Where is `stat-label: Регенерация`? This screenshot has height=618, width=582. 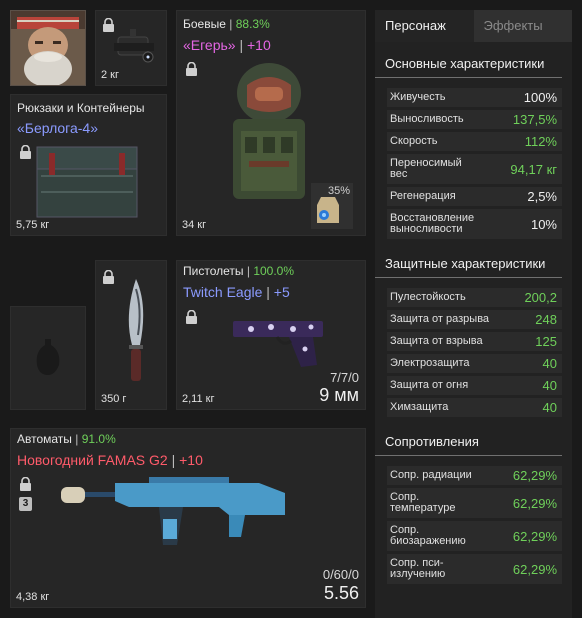 stat-label: Регенерация is located at coordinates (423, 196).